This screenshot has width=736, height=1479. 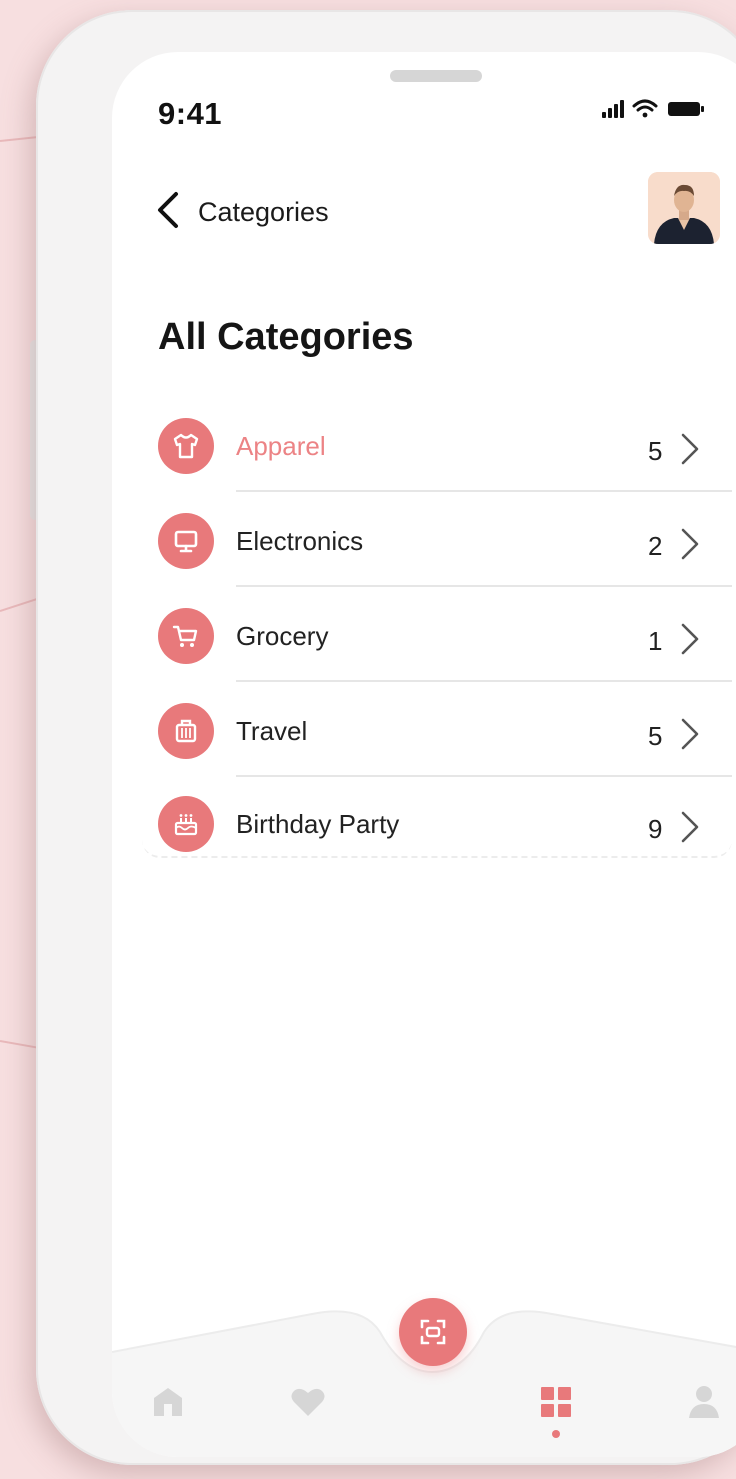 I want to click on status-time: 9:41, so click(x=190, y=113).